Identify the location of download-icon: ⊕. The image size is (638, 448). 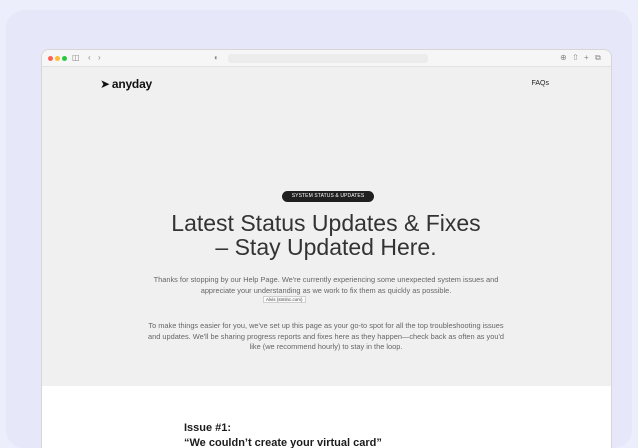
(563, 58).